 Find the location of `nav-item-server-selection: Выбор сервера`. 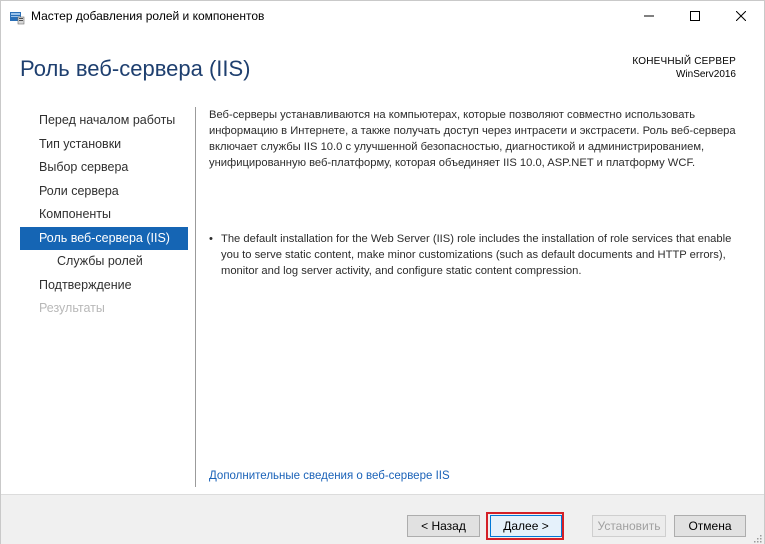

nav-item-server-selection: Выбор сервера is located at coordinates (104, 168).